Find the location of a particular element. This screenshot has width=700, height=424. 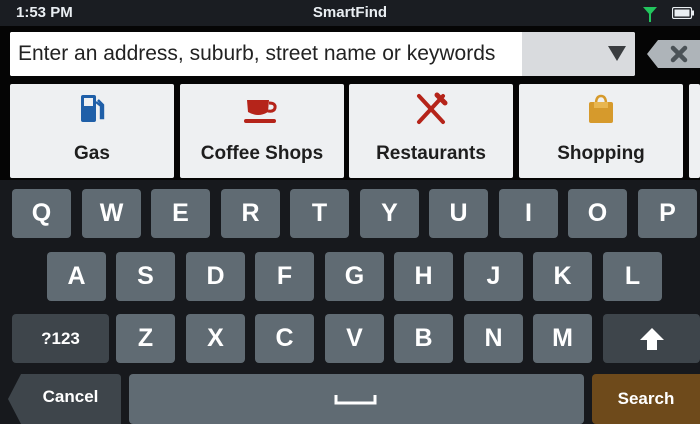

app-title: SmartFind is located at coordinates (350, 12).